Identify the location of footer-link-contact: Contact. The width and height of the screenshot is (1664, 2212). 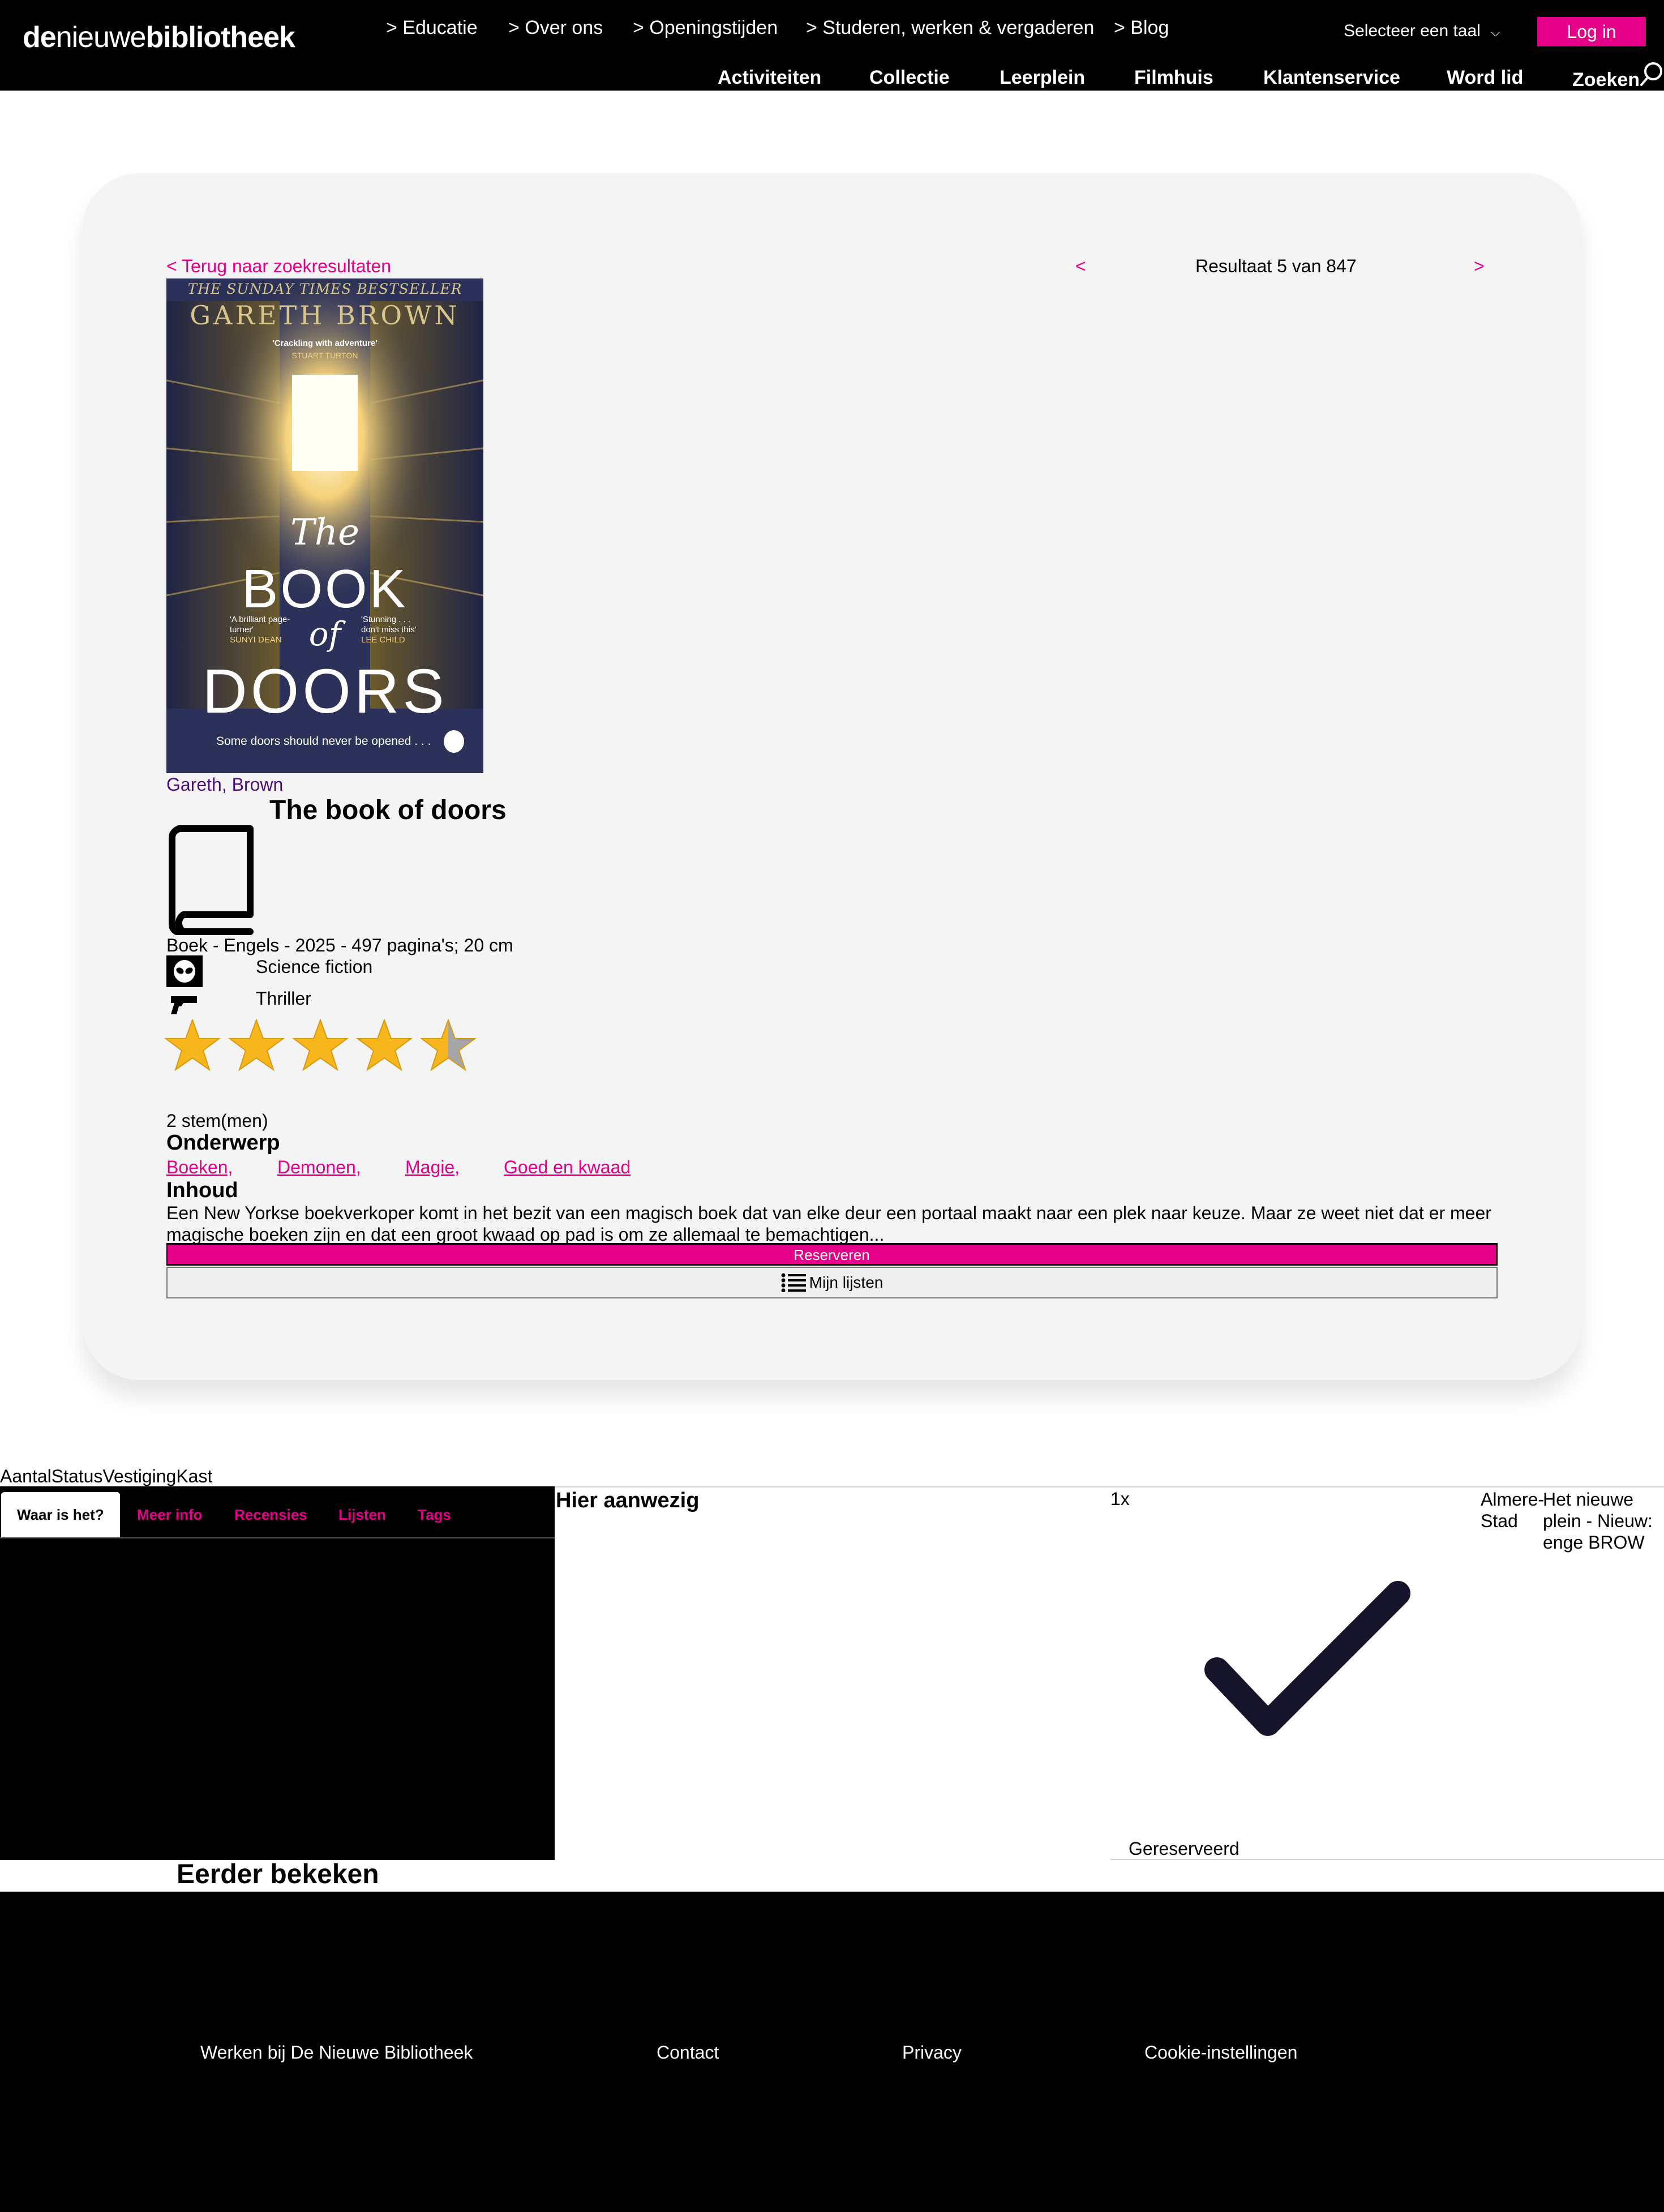
(688, 2052).